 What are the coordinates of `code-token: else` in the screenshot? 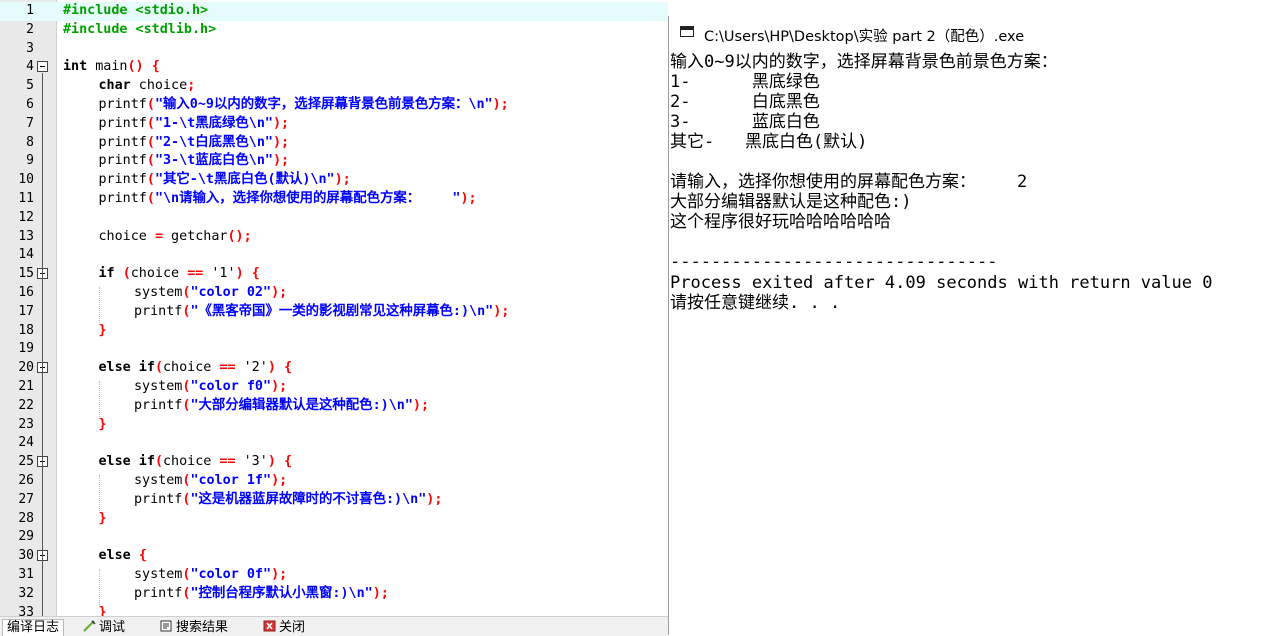 It's located at (114, 556).